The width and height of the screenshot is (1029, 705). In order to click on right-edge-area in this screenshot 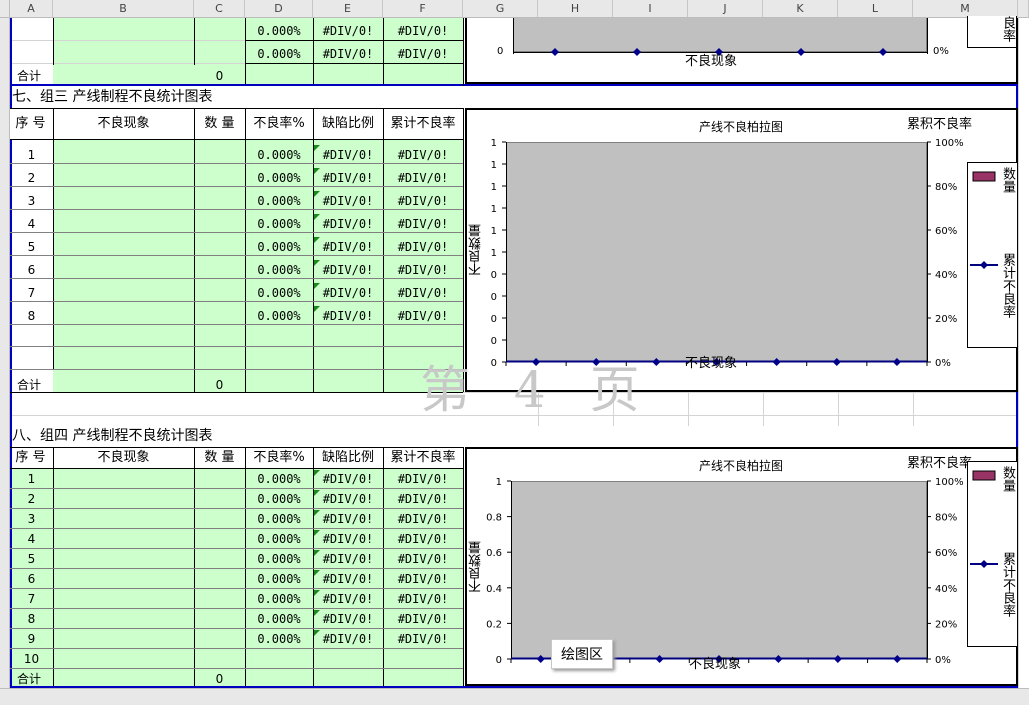, I will do `click(1023, 353)`.